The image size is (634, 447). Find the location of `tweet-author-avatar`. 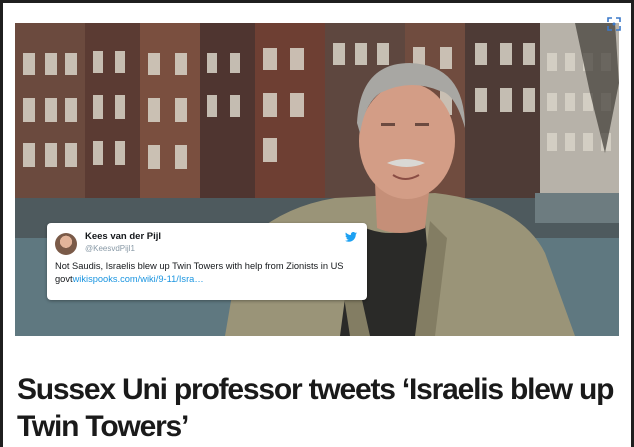

tweet-author-avatar is located at coordinates (66, 244).